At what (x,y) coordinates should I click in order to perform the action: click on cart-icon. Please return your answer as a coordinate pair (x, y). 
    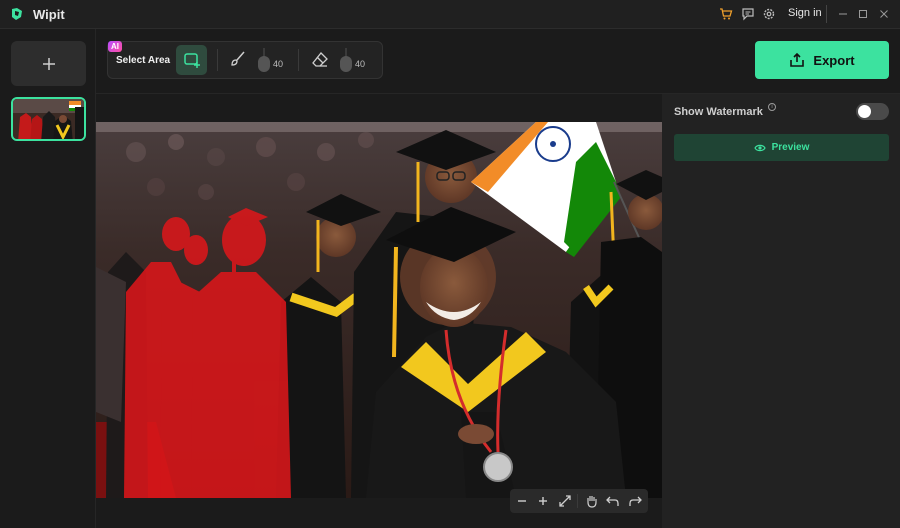
    Looking at the image, I should click on (726, 14).